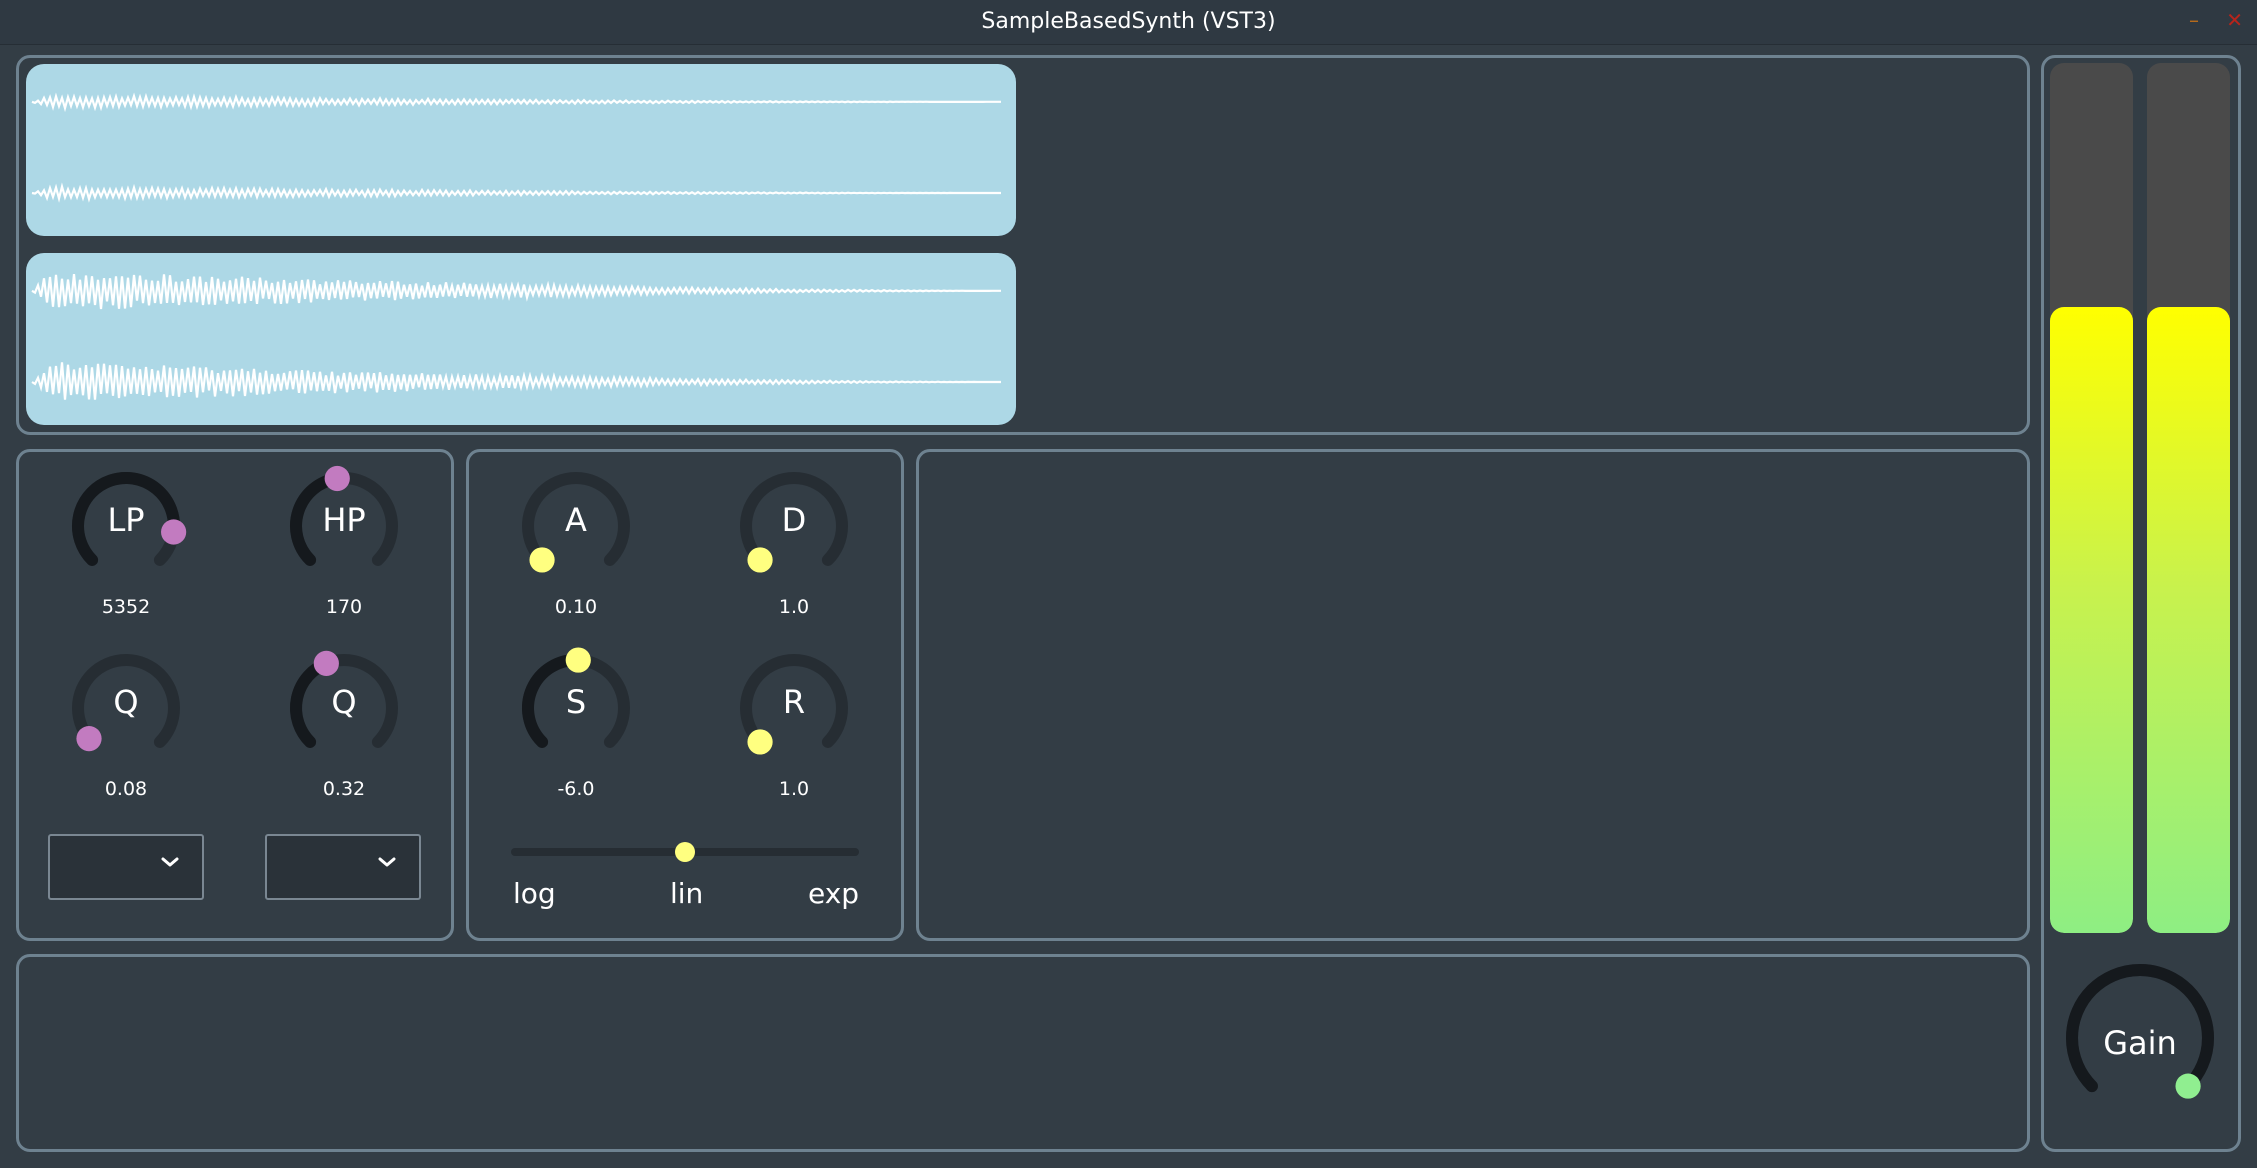  I want to click on title-bar: SampleBasedSynth (VST3) – ✕, so click(1128, 22).